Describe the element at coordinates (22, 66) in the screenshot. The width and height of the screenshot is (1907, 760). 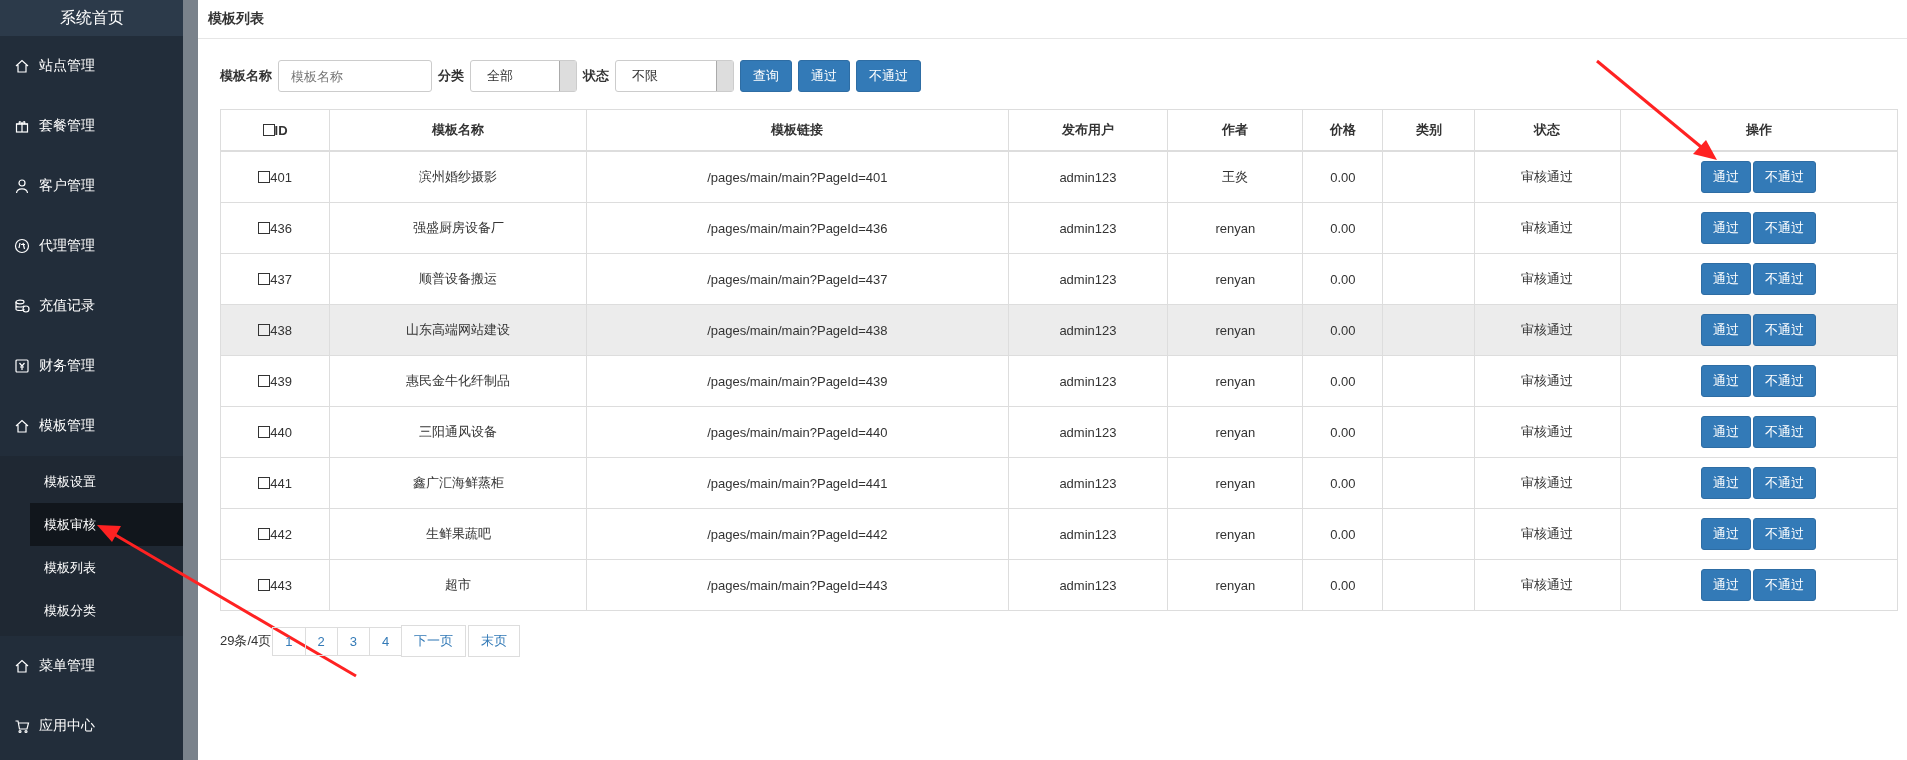
I see `house-icon` at that location.